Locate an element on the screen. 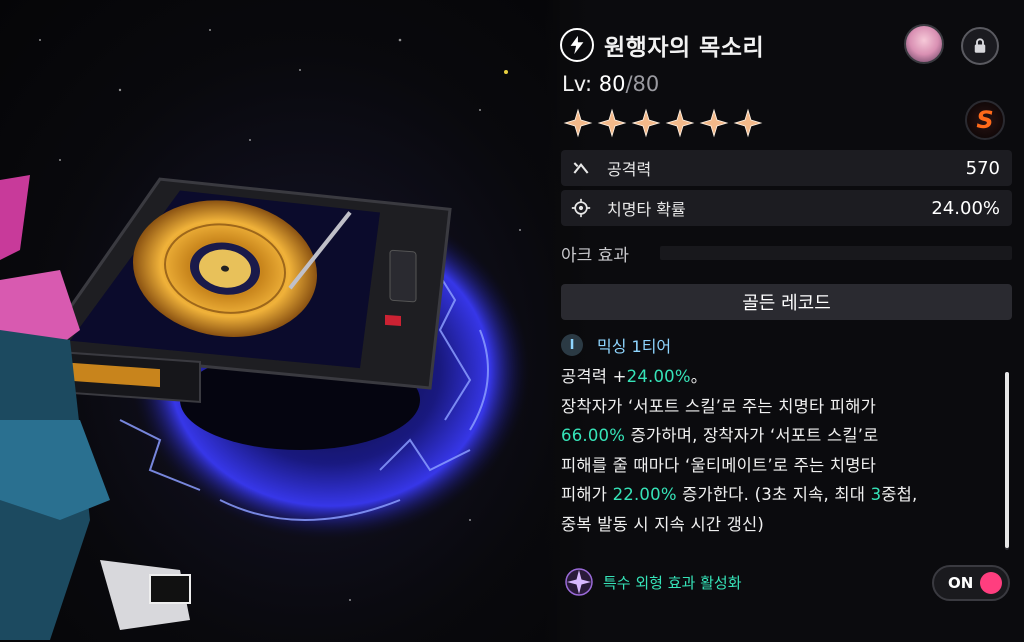  lock-button is located at coordinates (980, 46).